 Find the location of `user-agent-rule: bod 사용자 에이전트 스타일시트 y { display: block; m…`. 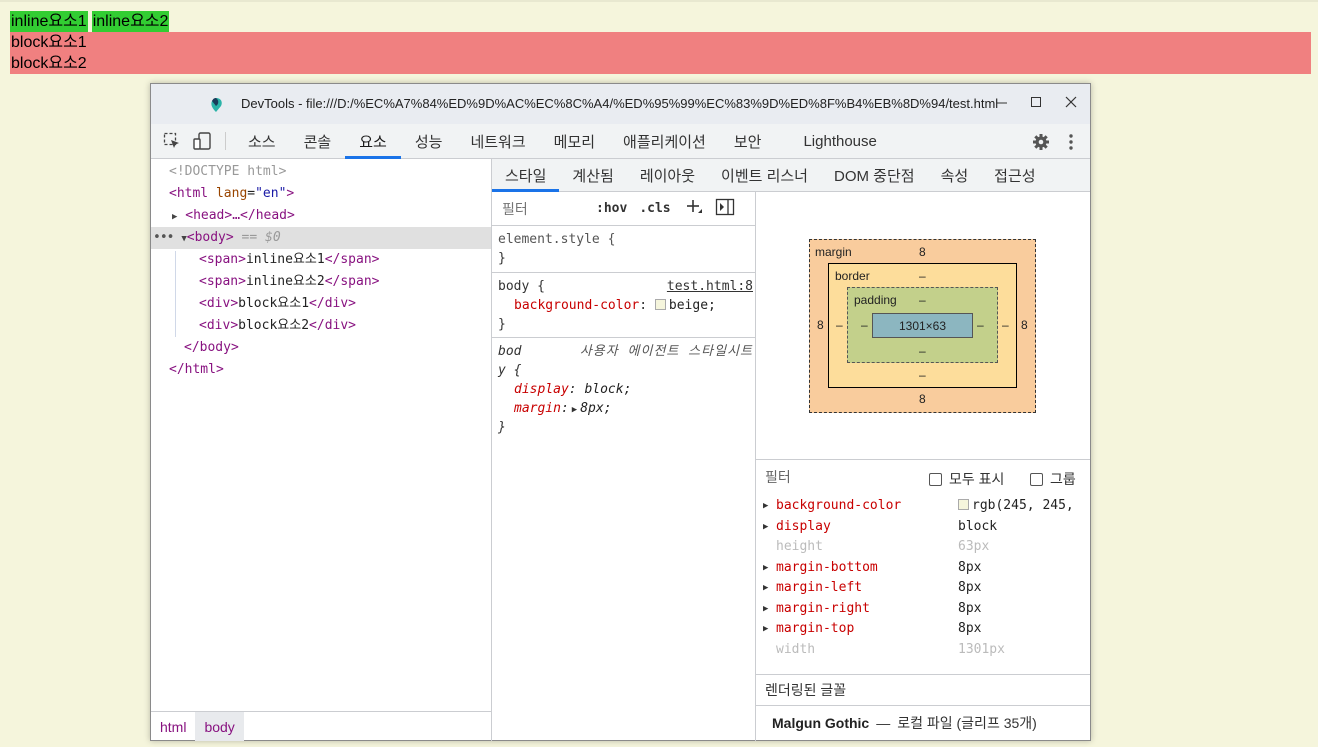

user-agent-rule: bod 사용자 에이전트 스타일시트 y { display: block; m… is located at coordinates (624, 388).